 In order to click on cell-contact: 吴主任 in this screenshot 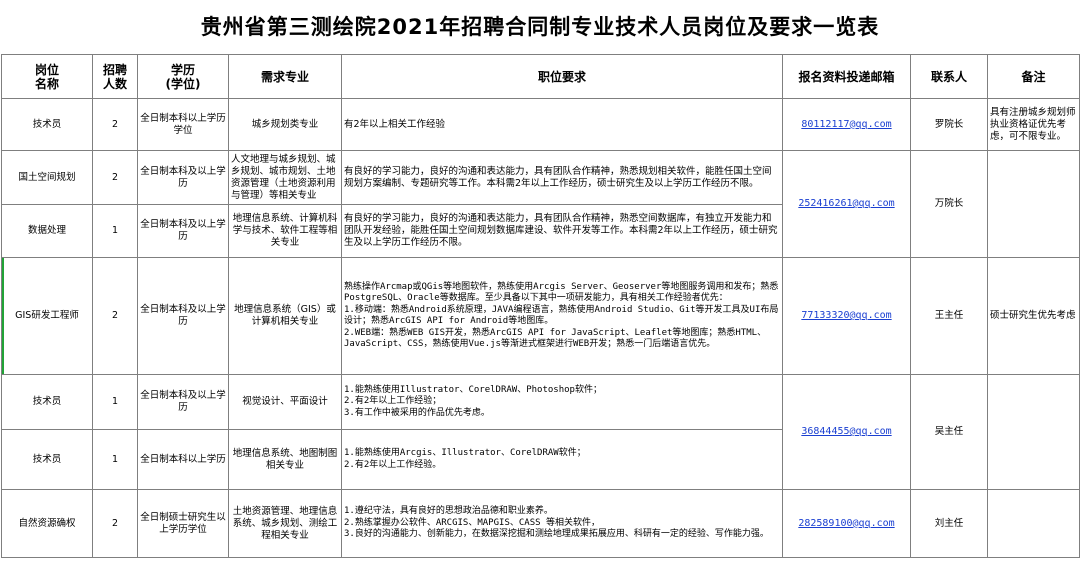, I will do `click(949, 432)`.